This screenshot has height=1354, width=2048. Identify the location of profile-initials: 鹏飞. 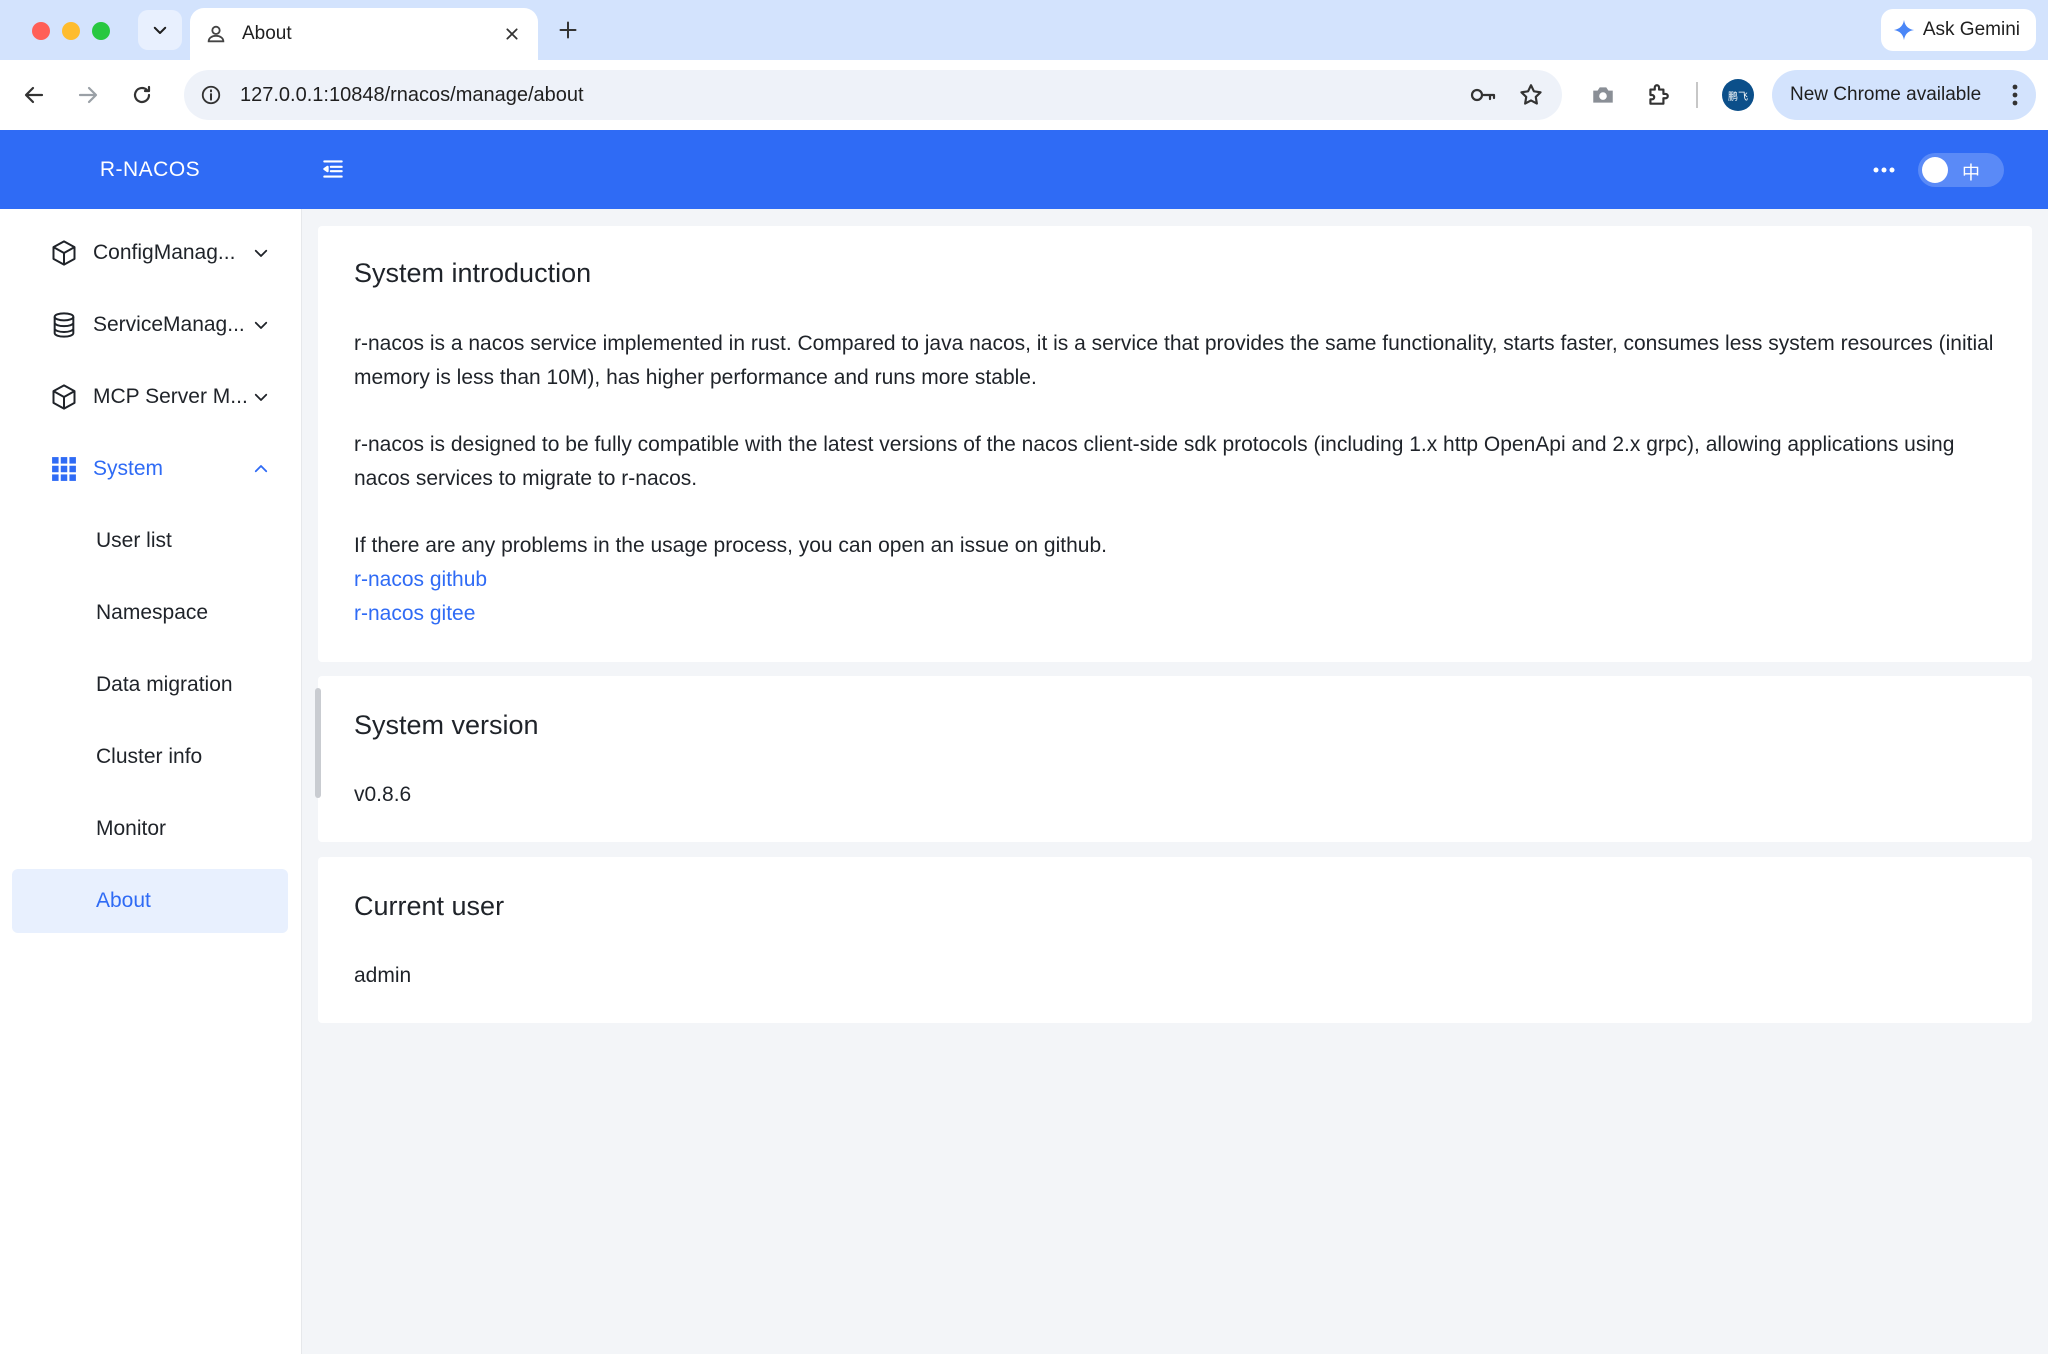
(1738, 97).